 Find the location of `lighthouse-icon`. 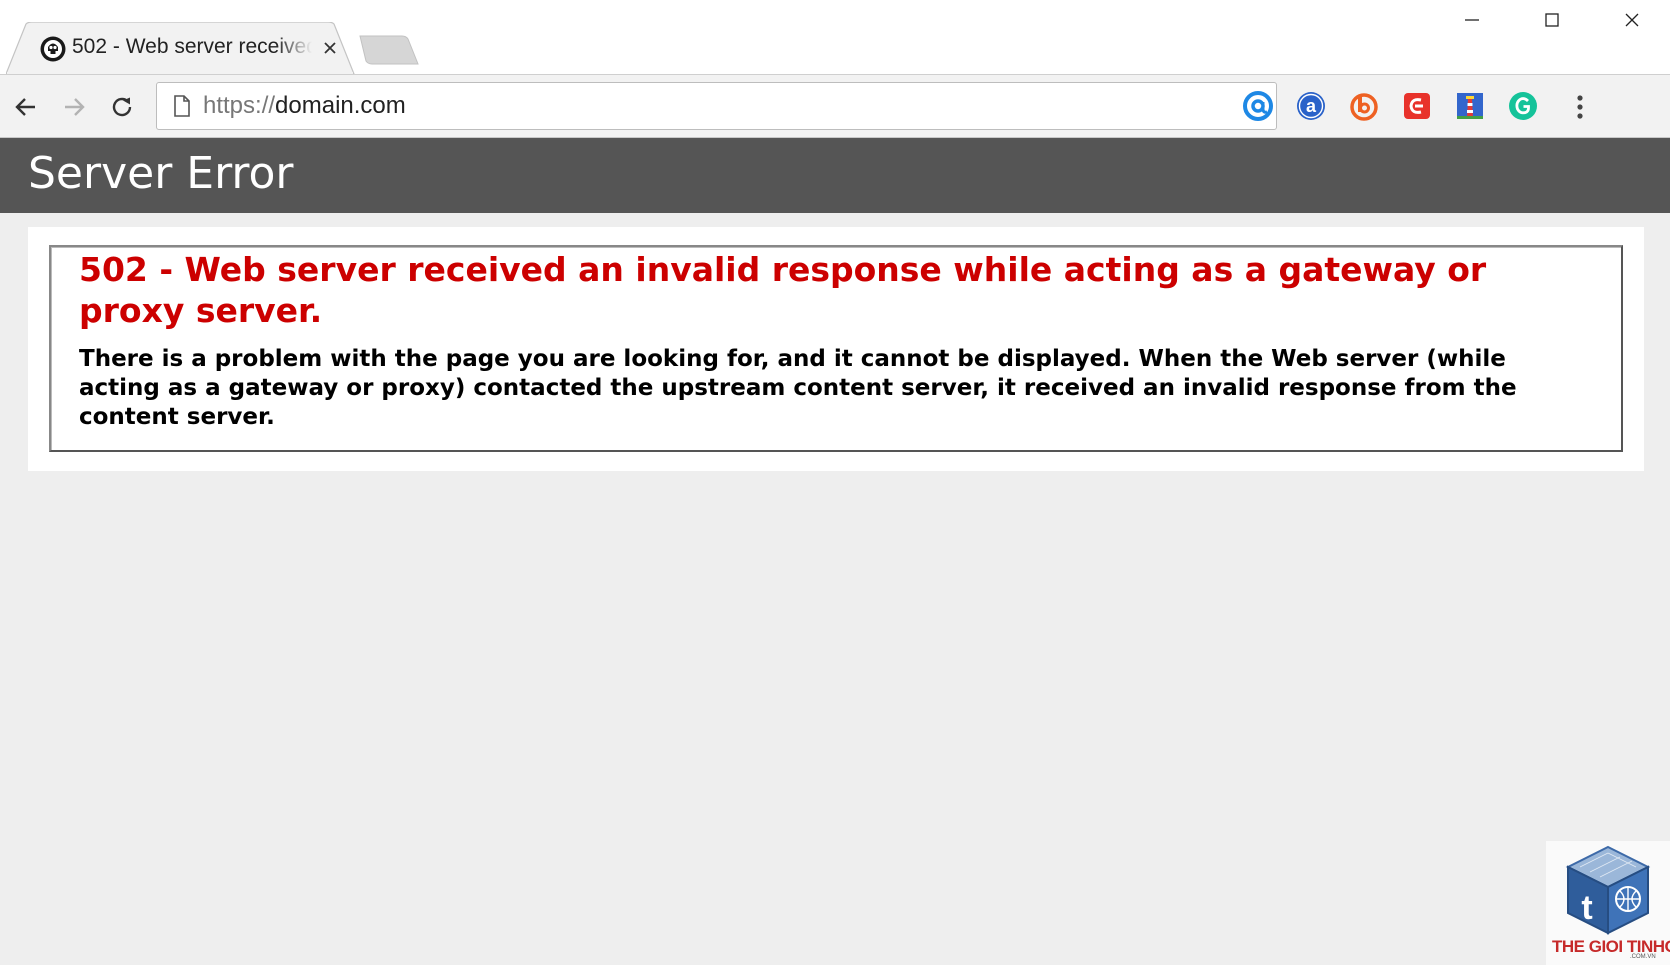

lighthouse-icon is located at coordinates (1470, 106).